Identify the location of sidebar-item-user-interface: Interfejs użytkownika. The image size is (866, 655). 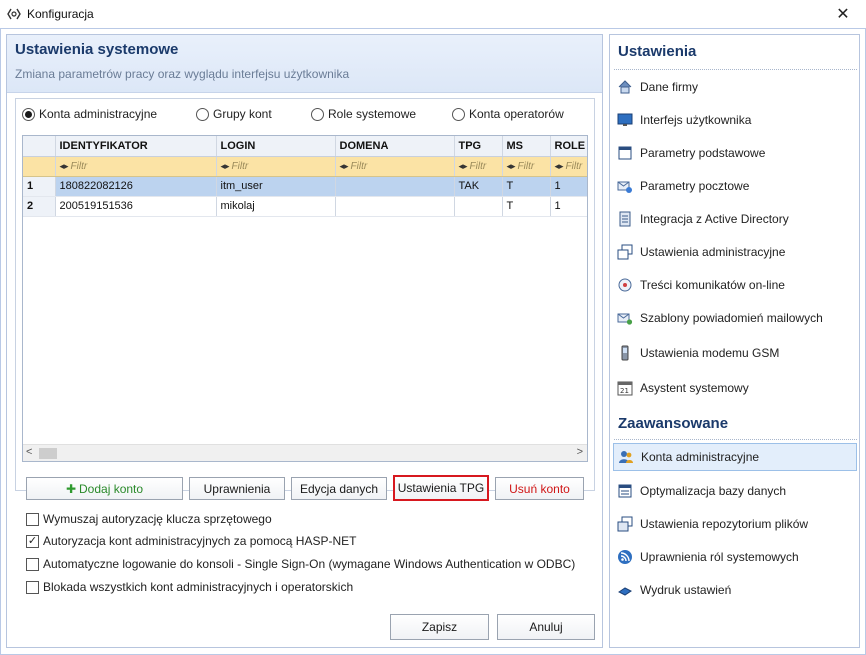
(735, 120).